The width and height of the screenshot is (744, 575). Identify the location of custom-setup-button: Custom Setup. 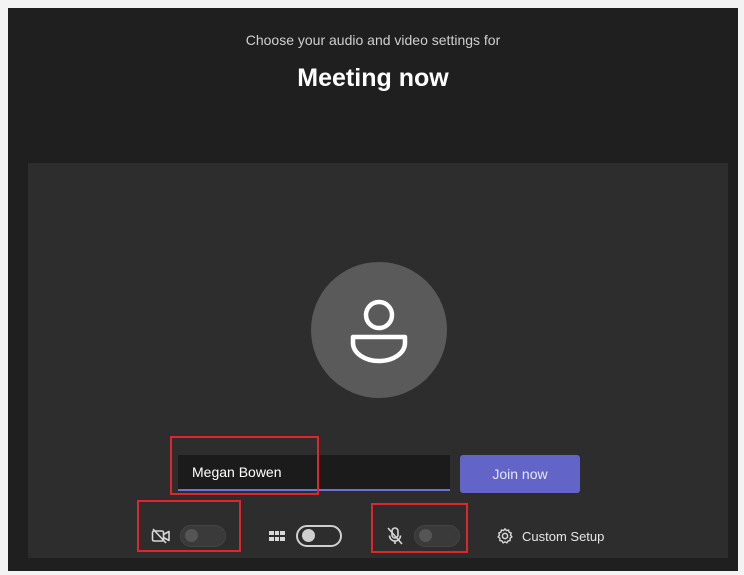
(549, 536).